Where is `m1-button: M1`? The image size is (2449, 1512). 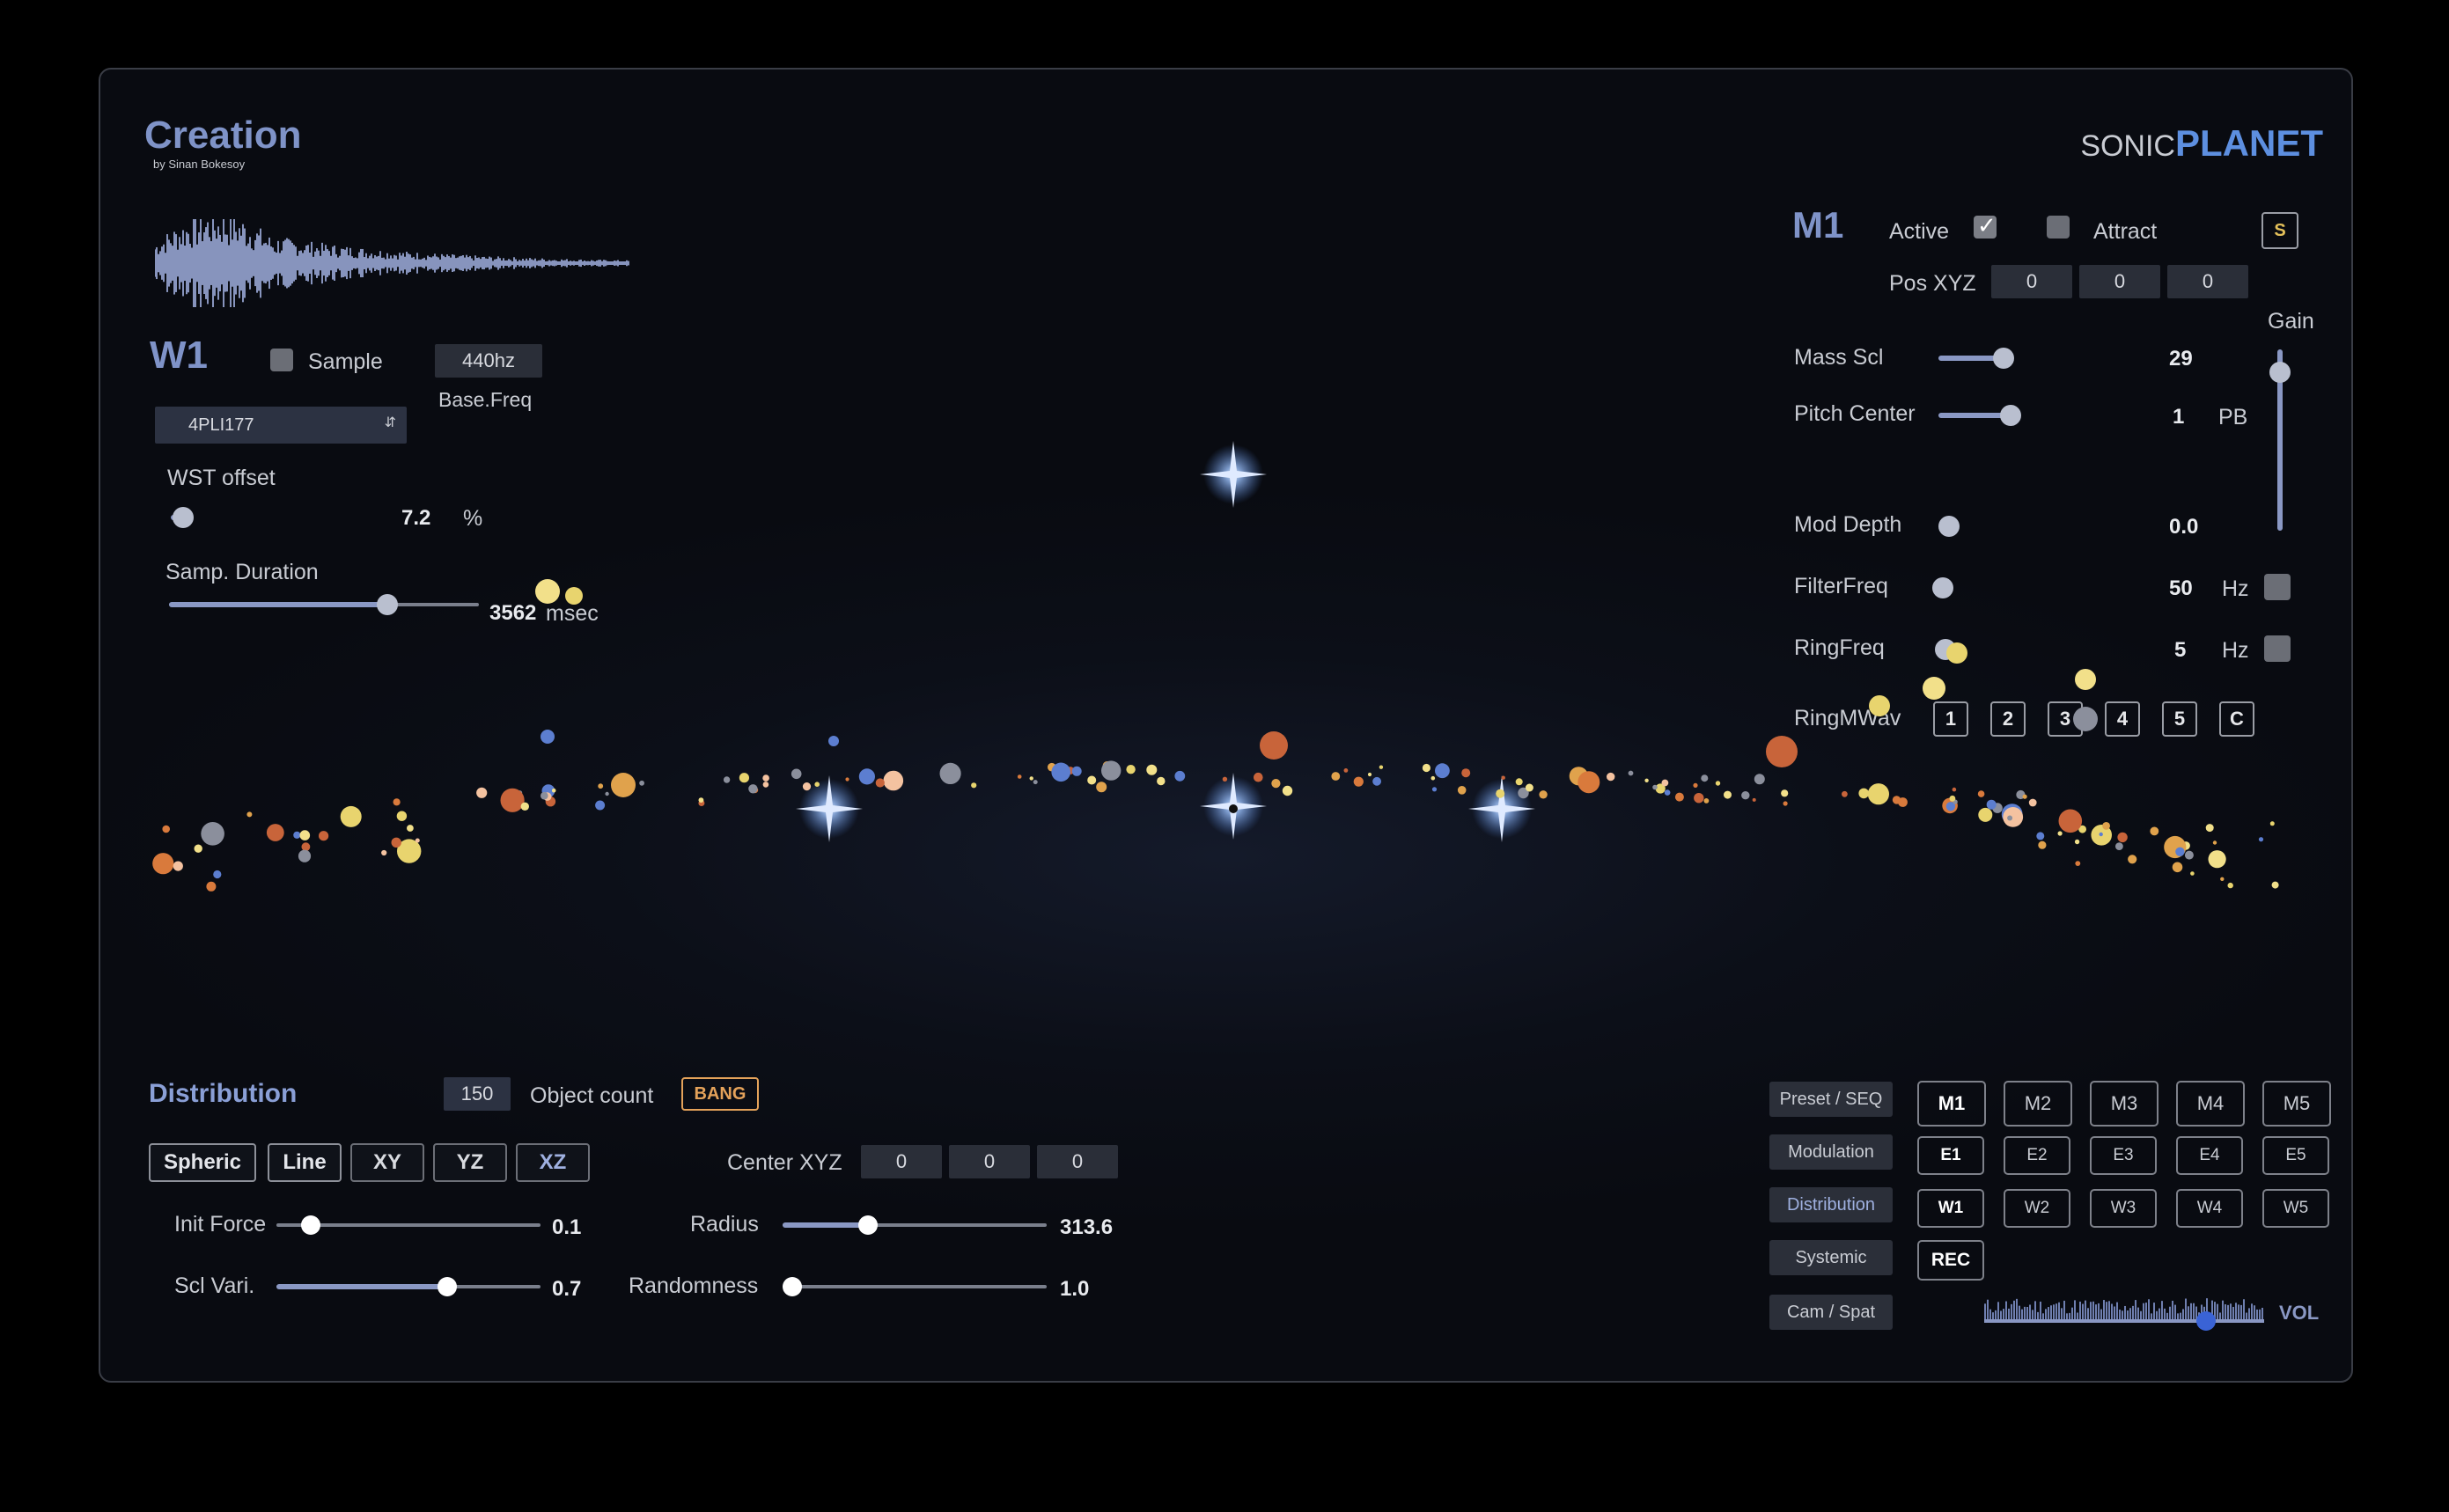 m1-button: M1 is located at coordinates (1951, 1104).